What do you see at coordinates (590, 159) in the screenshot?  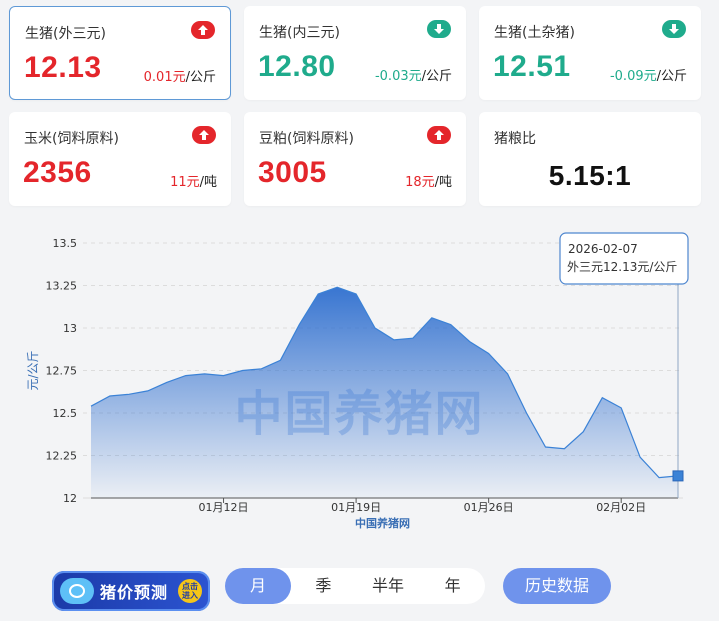 I see `card-pig-grain-ratio: 猪粮比 5.15:1` at bounding box center [590, 159].